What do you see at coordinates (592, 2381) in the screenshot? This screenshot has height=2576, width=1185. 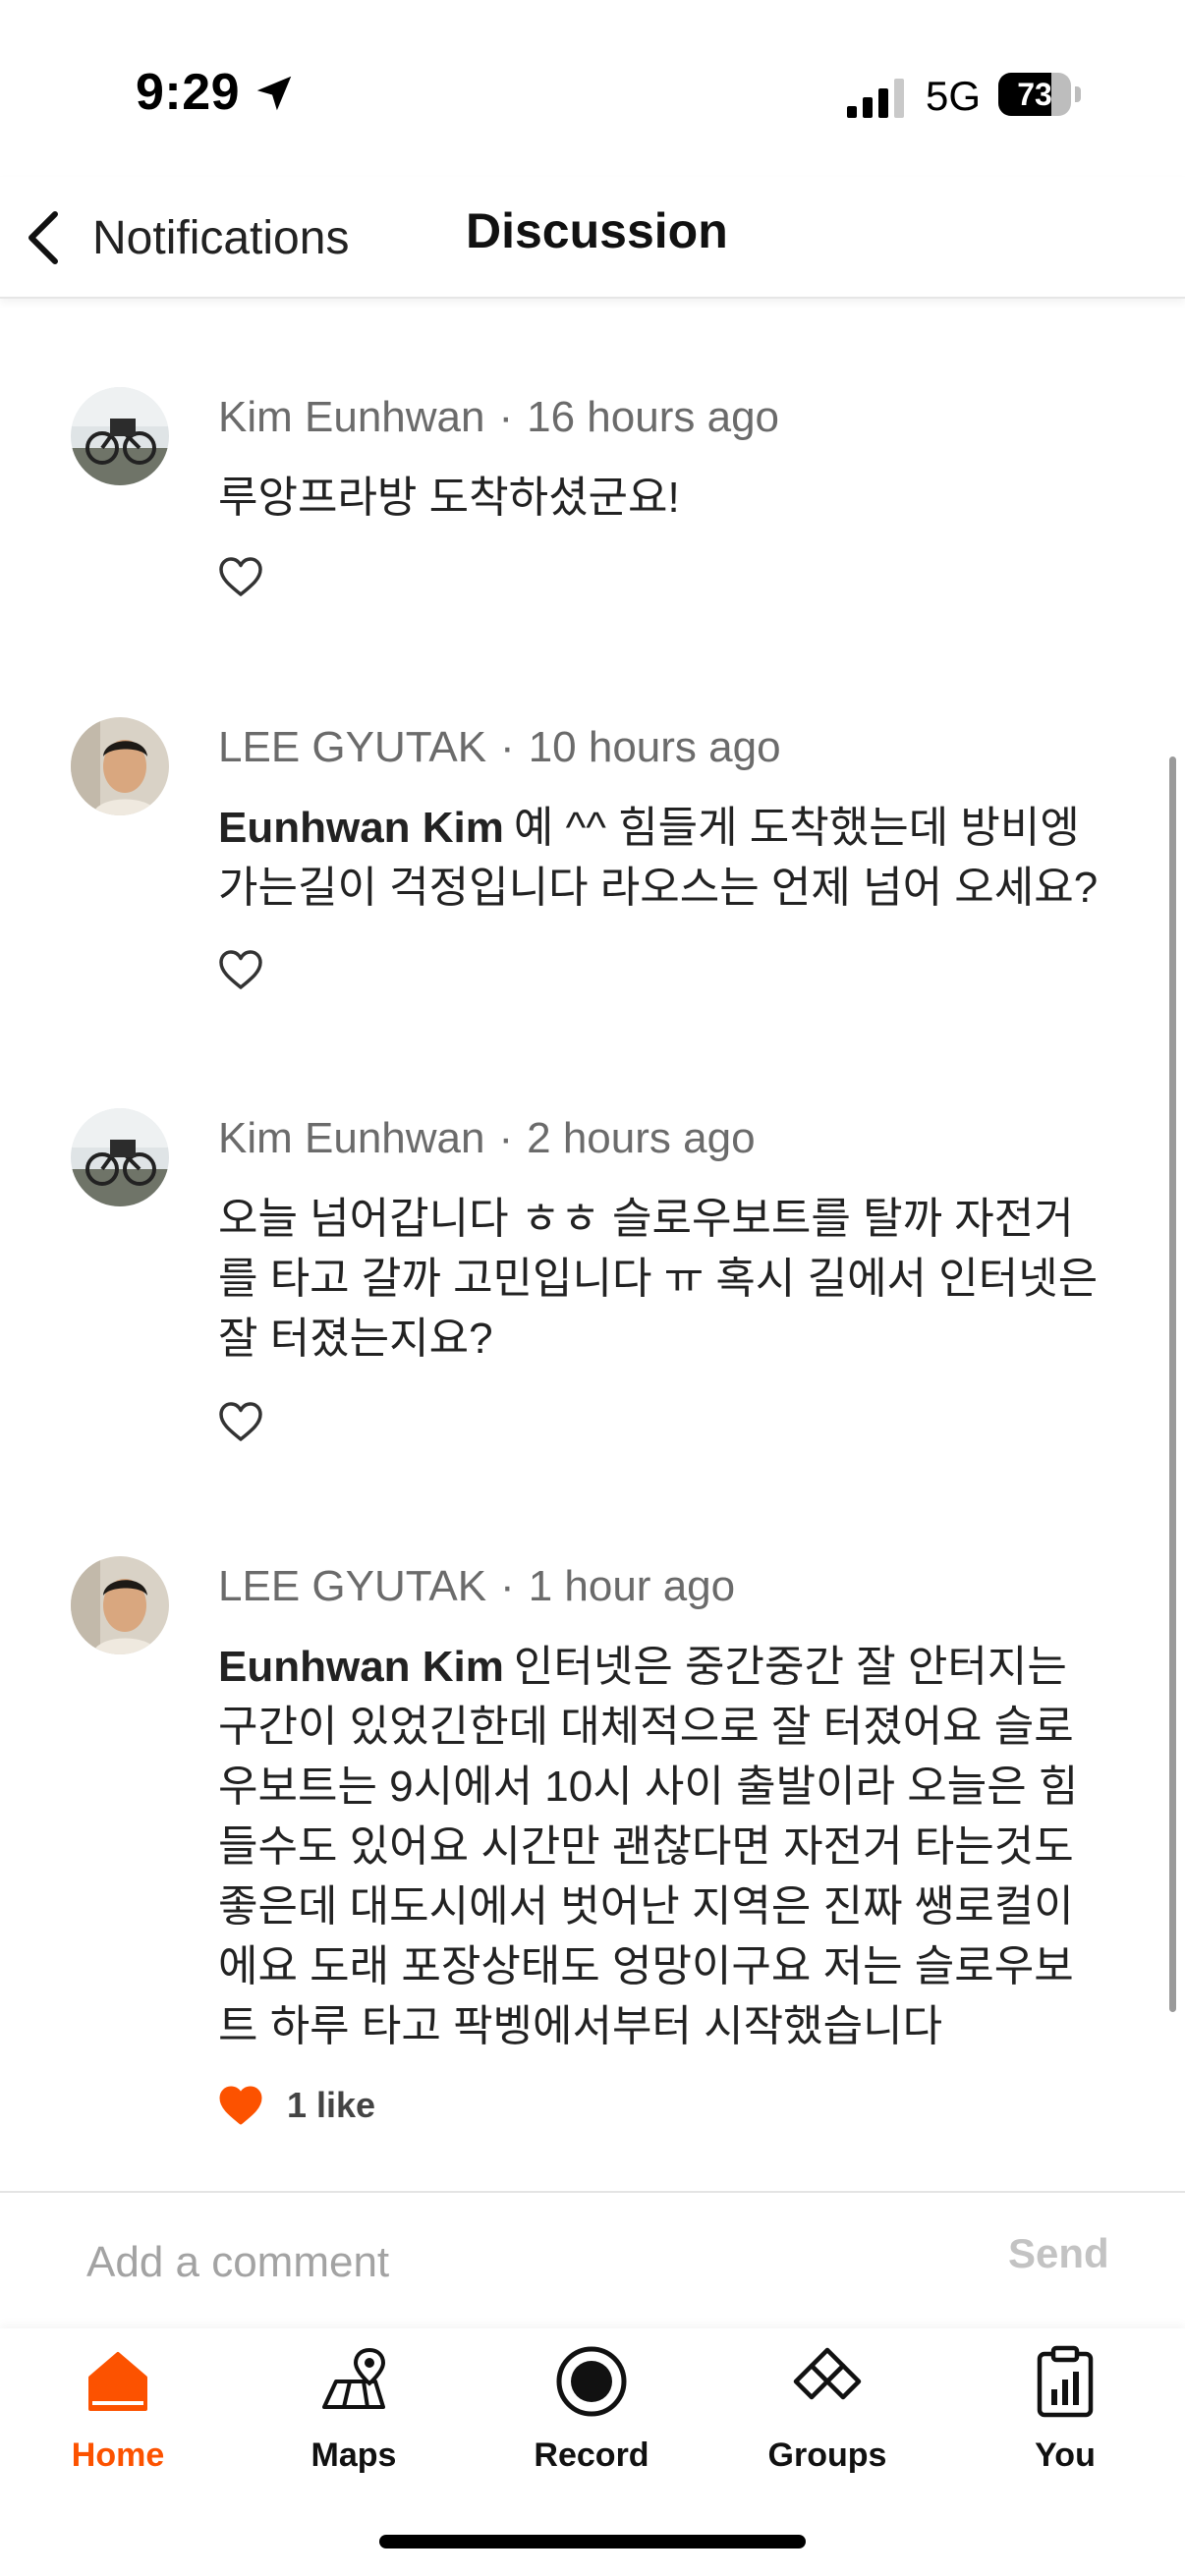 I see `record-icon` at bounding box center [592, 2381].